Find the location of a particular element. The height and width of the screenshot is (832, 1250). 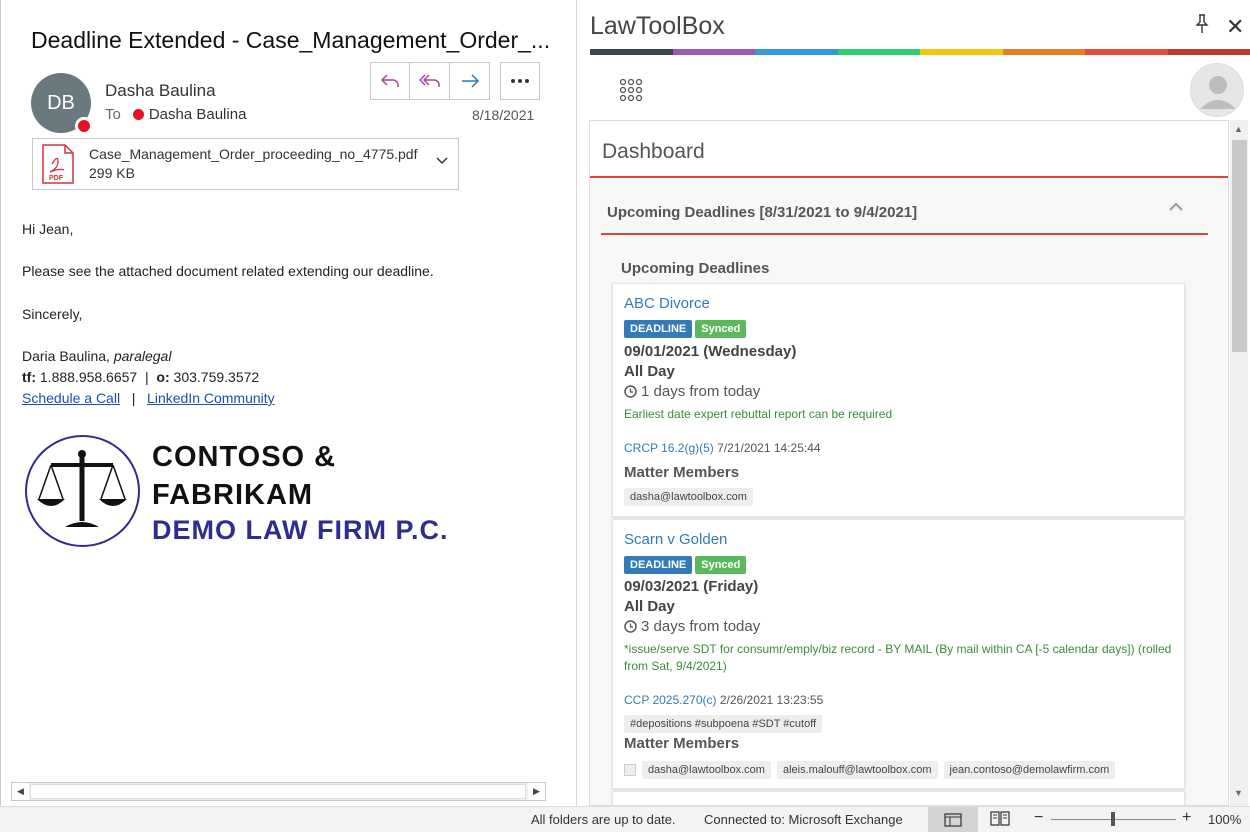

reading-view-button is located at coordinates (1000, 819).